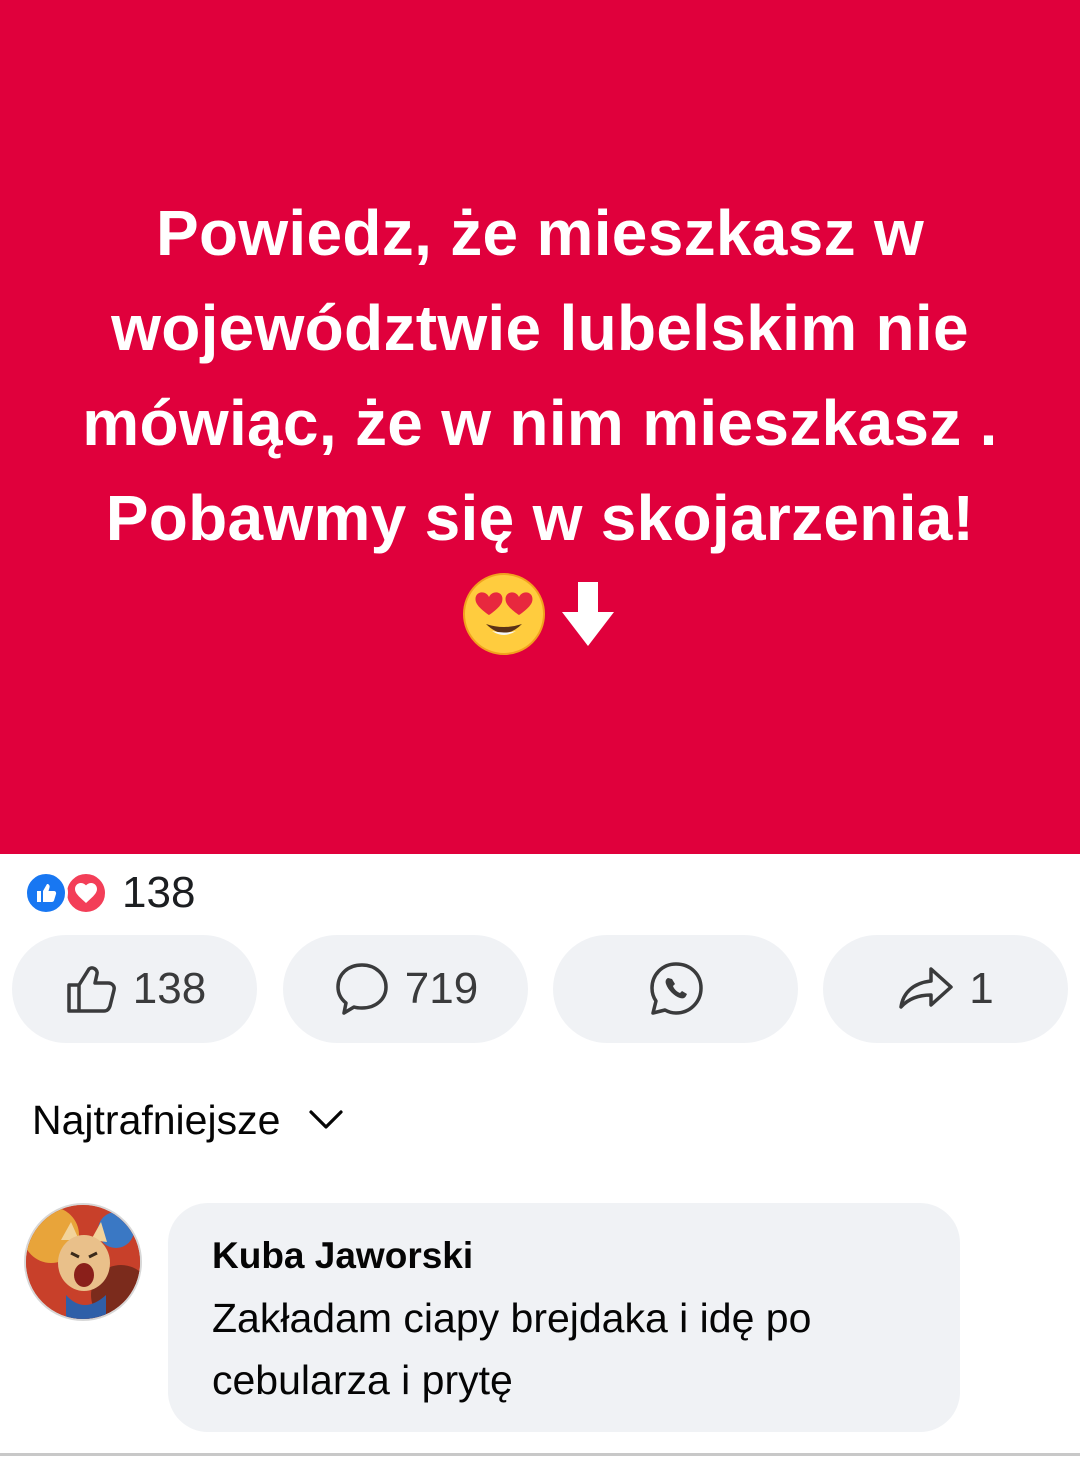 This screenshot has height=1459, width=1080. I want to click on love-reaction-icon, so click(86, 893).